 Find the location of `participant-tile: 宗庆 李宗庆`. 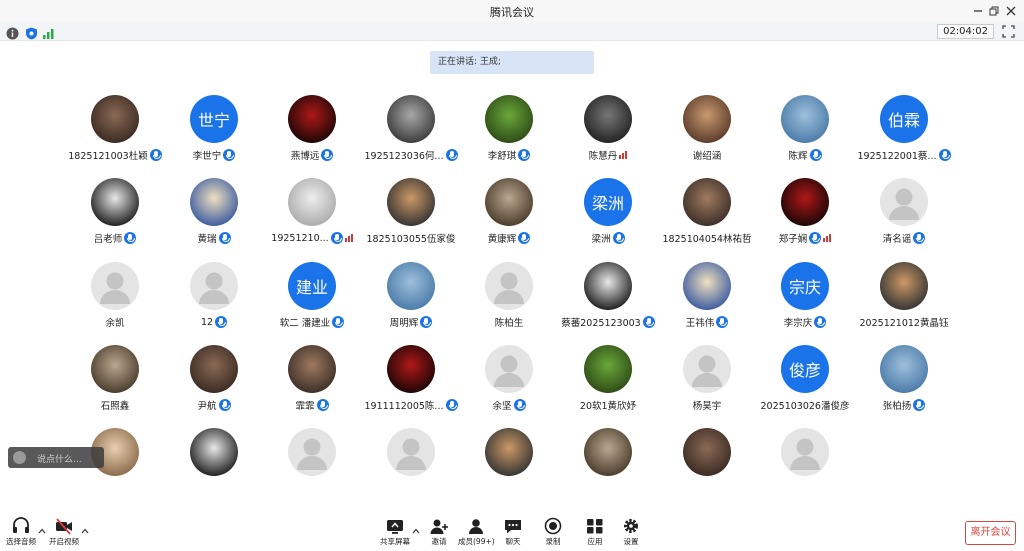

participant-tile: 宗庆 李宗庆 is located at coordinates (805, 300).